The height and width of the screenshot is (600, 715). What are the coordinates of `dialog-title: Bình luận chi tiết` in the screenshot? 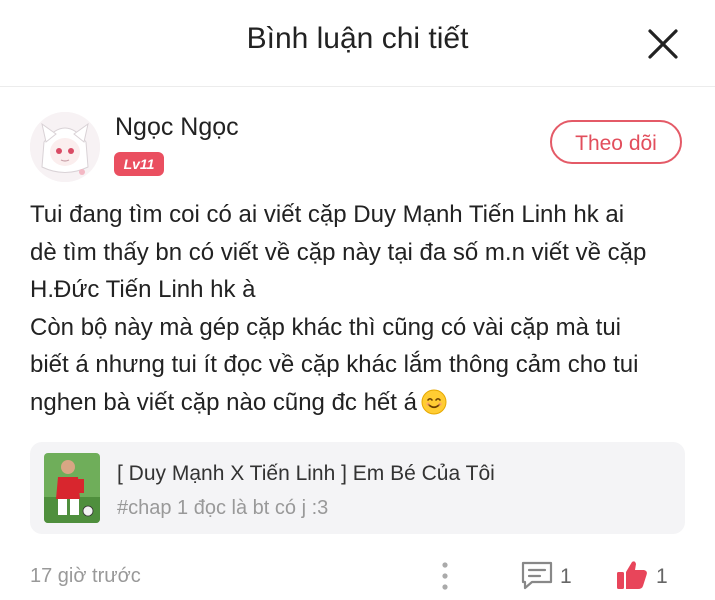 It's located at (357, 38).